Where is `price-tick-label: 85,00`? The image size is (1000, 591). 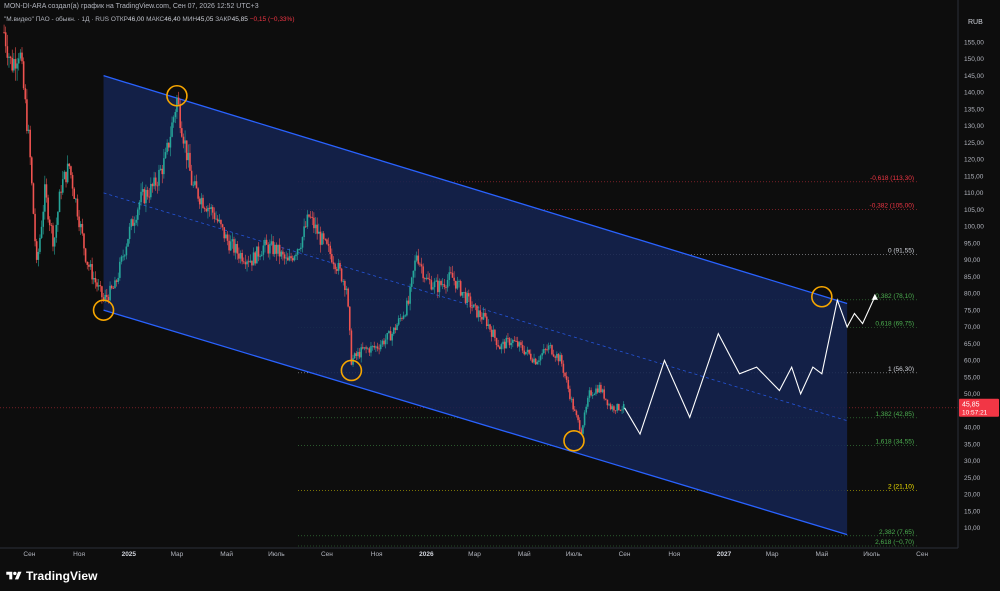 price-tick-label: 85,00 is located at coordinates (972, 277).